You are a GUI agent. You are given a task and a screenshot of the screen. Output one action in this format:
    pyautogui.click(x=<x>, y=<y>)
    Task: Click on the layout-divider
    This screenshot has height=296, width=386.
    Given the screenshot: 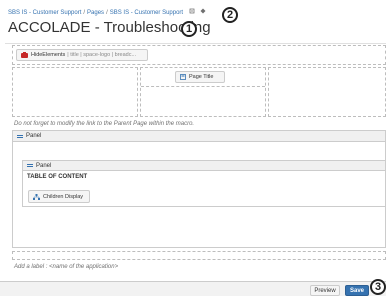 What is the action you would take?
    pyautogui.click(x=203, y=86)
    